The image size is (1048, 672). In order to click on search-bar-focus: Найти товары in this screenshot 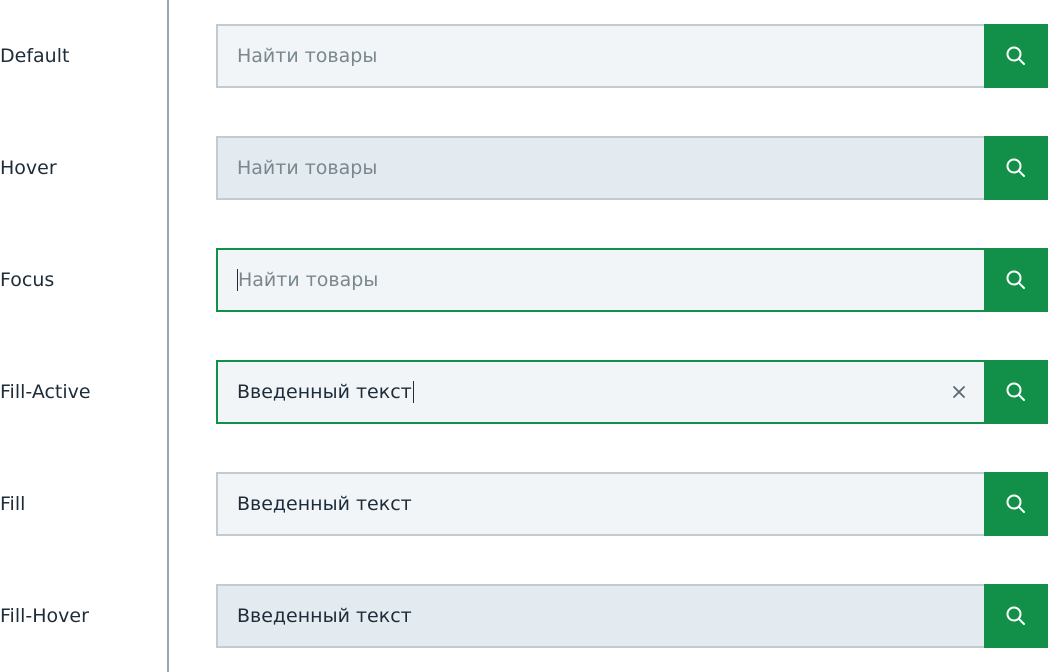, I will do `click(632, 280)`.